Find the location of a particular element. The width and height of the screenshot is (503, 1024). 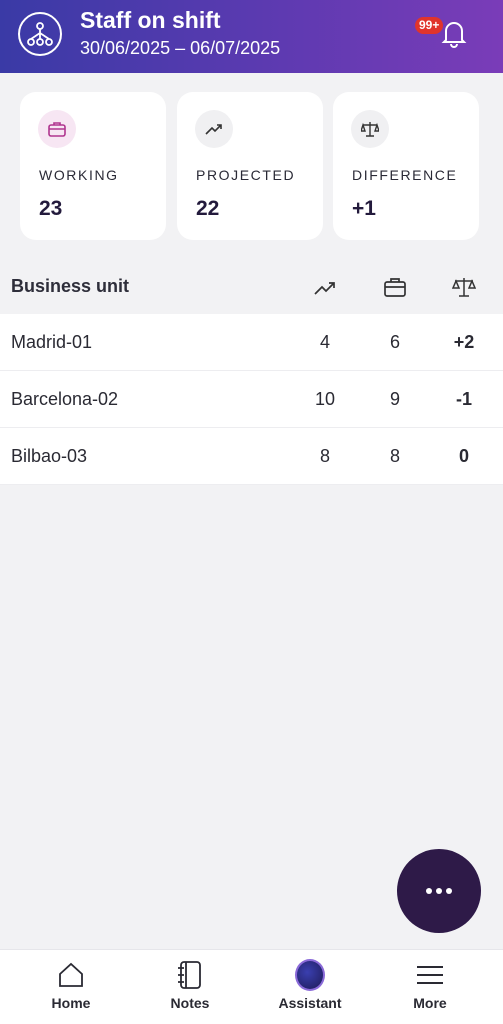

table-row: Bilbao-03 8 8 0 is located at coordinates (251, 456).